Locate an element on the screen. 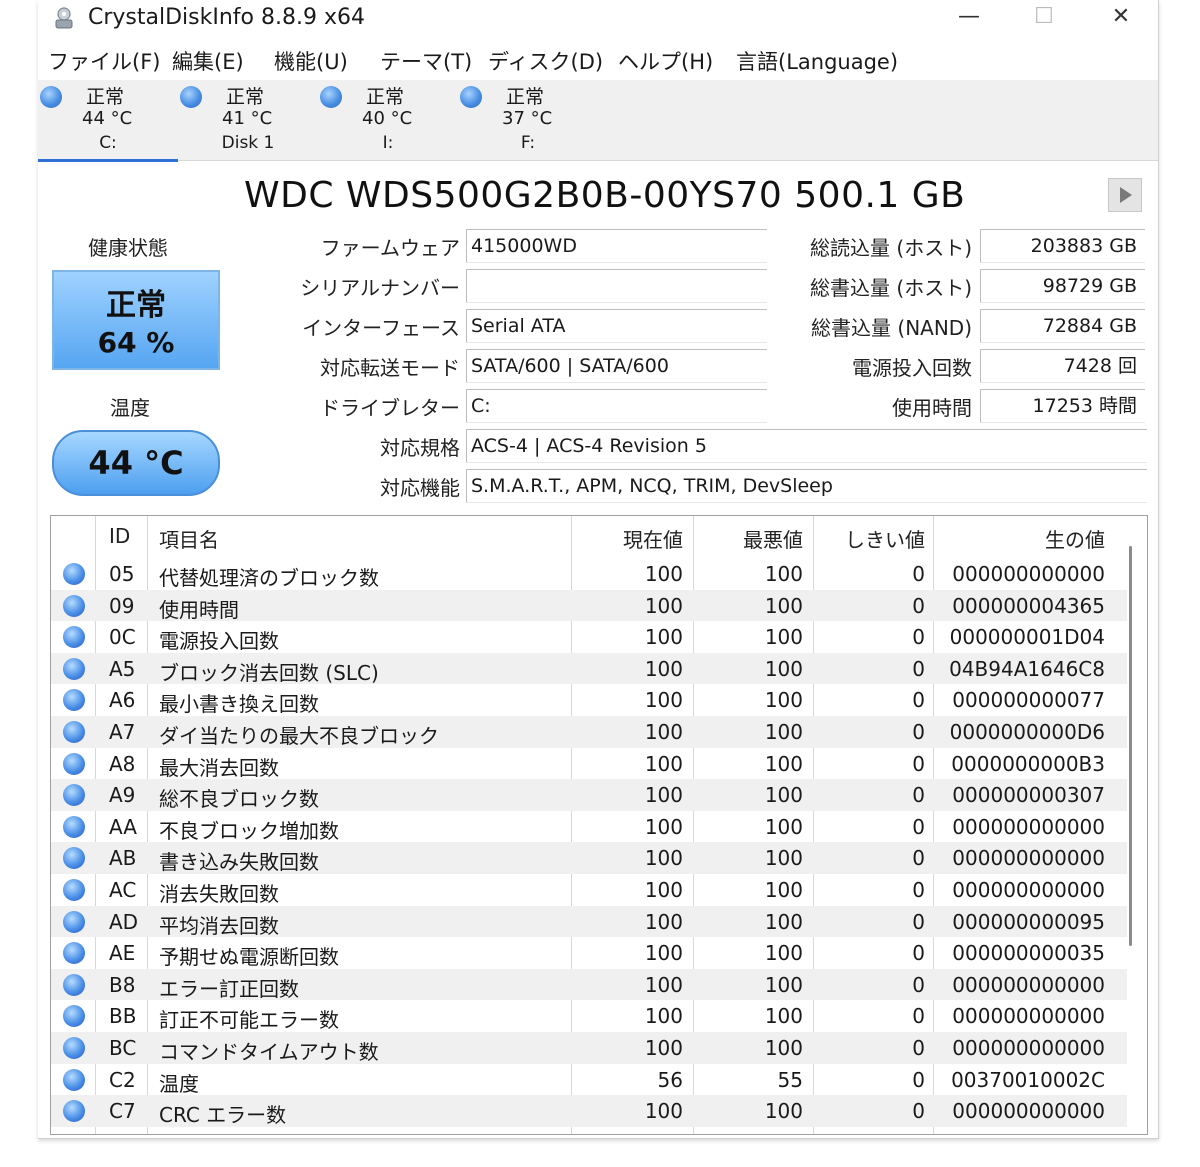 The image size is (1200, 1167). table-row: AA 不良ブロック増加数 100 100 0 000000000000 is located at coordinates (589, 827).